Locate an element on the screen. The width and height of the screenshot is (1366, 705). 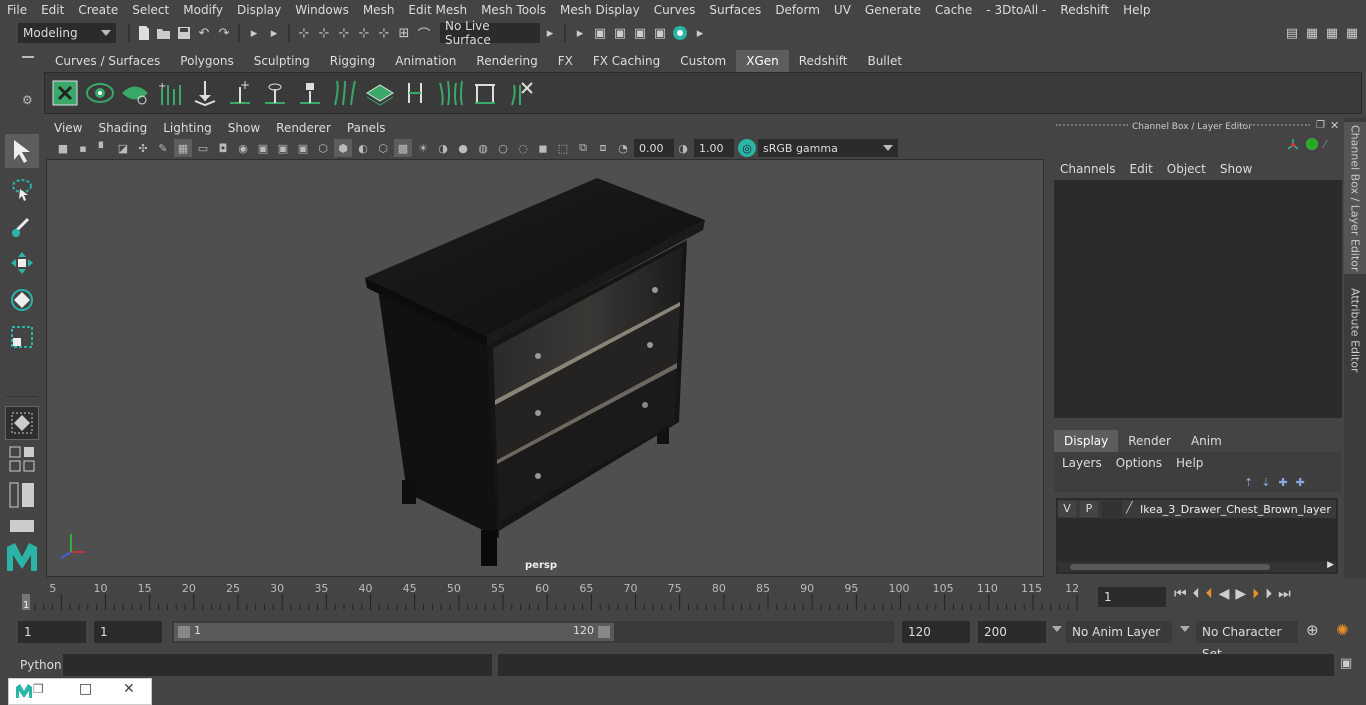
close-icon: ✕ is located at coordinates (1334, 125).